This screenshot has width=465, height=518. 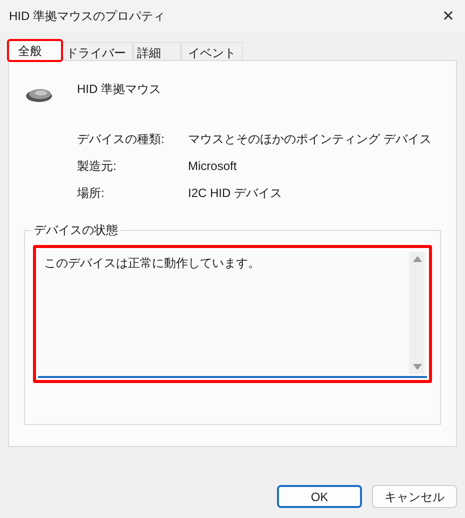 I want to click on device-name: HID 準拠マウス, so click(x=119, y=89).